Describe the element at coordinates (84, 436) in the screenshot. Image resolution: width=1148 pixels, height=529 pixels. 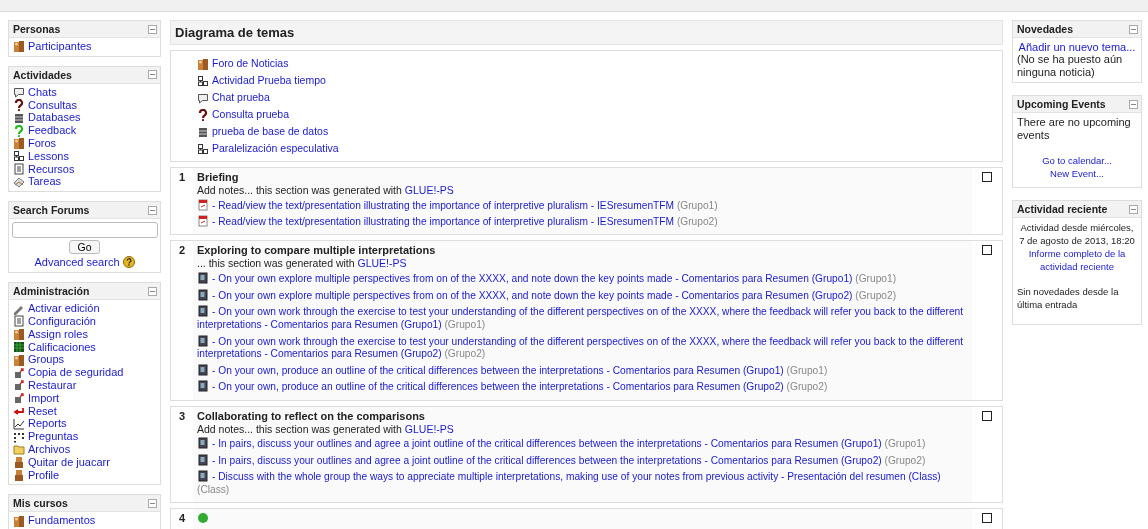
I see `sidebar-link: Preguntas` at that location.